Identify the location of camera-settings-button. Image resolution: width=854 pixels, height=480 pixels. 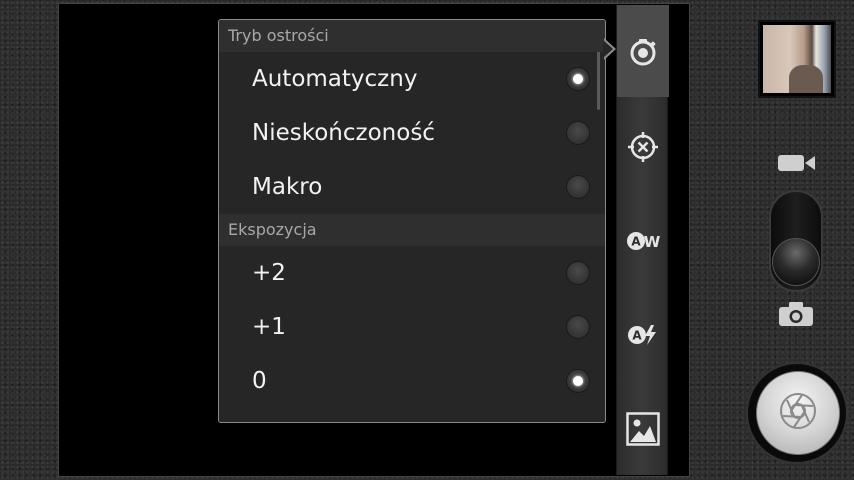
(643, 51).